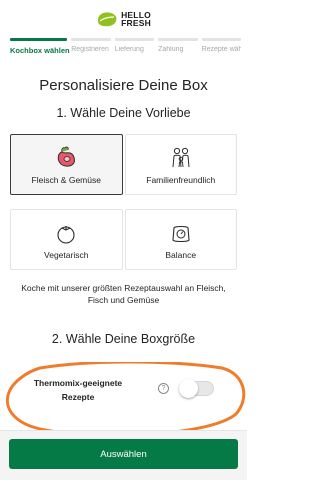 This screenshot has width=320, height=480. I want to click on step-registrieren: Registrieren, so click(91, 46).